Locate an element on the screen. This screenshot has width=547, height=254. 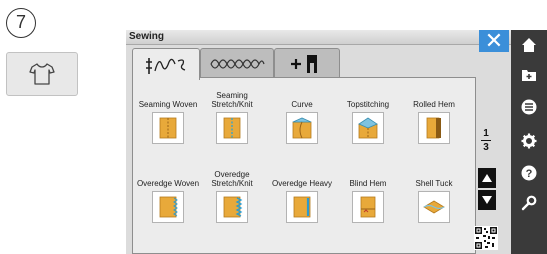
close-button: ✕ is located at coordinates (494, 41).